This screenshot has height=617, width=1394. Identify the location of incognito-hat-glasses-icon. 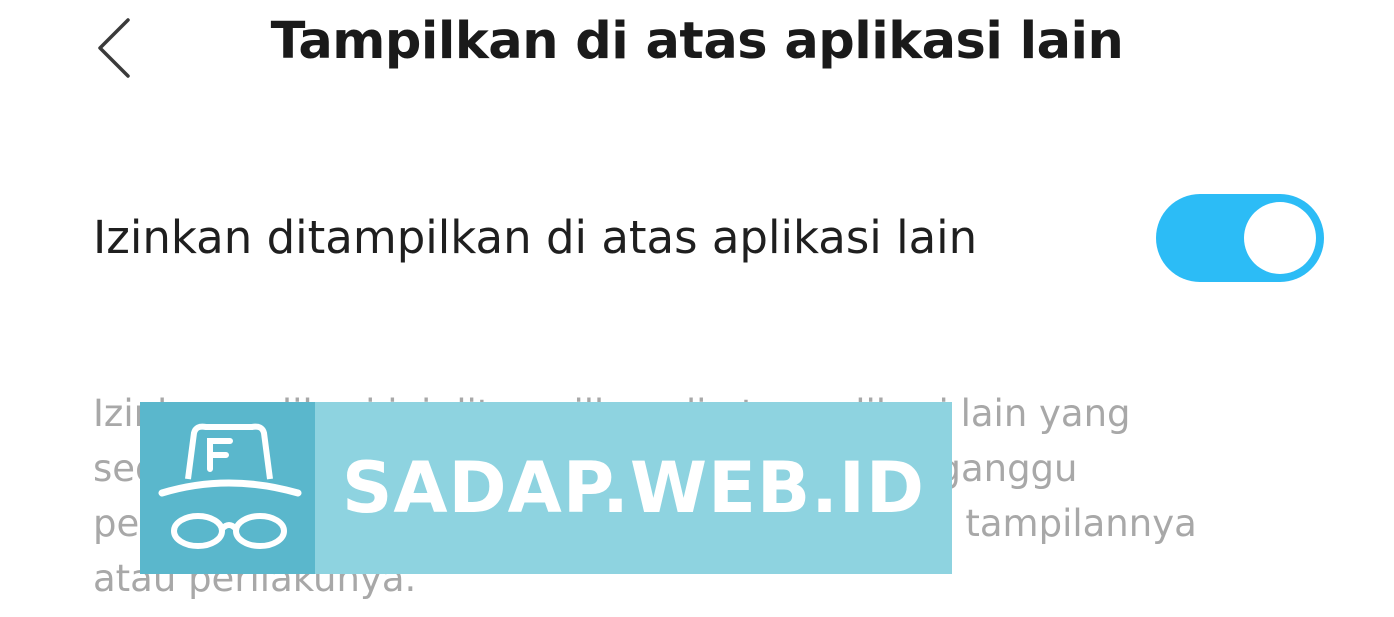
(228, 488).